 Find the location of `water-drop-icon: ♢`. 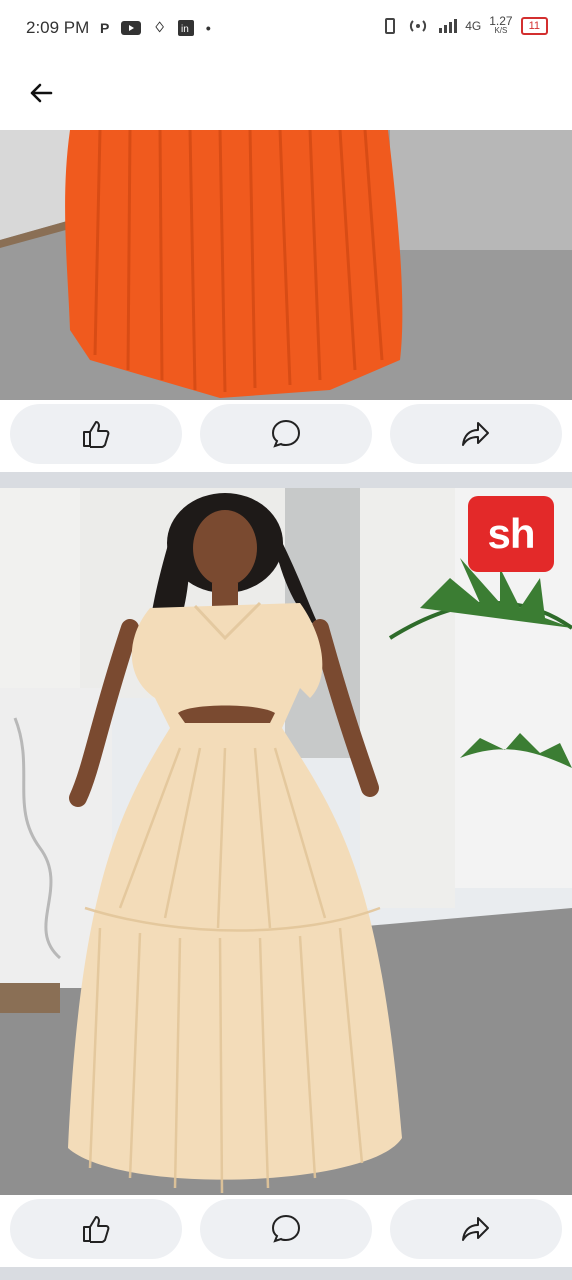

water-drop-icon: ♢ is located at coordinates (159, 27).